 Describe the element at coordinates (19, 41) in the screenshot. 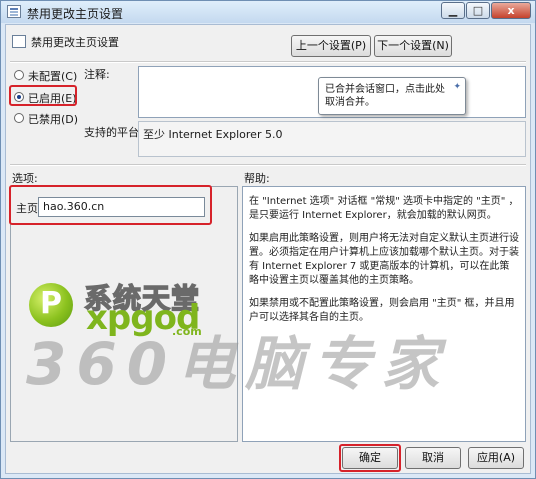

I see `setting-icon` at that location.